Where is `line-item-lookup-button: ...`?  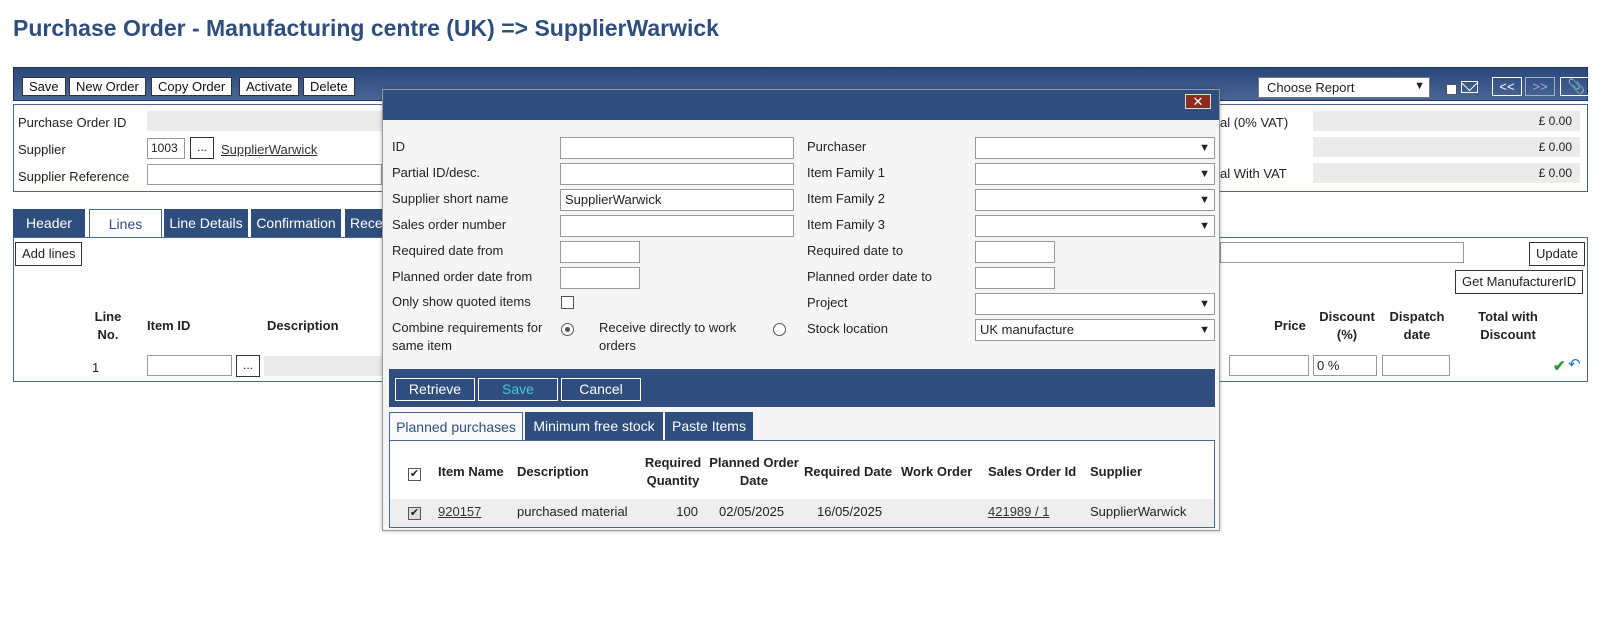 line-item-lookup-button: ... is located at coordinates (248, 366).